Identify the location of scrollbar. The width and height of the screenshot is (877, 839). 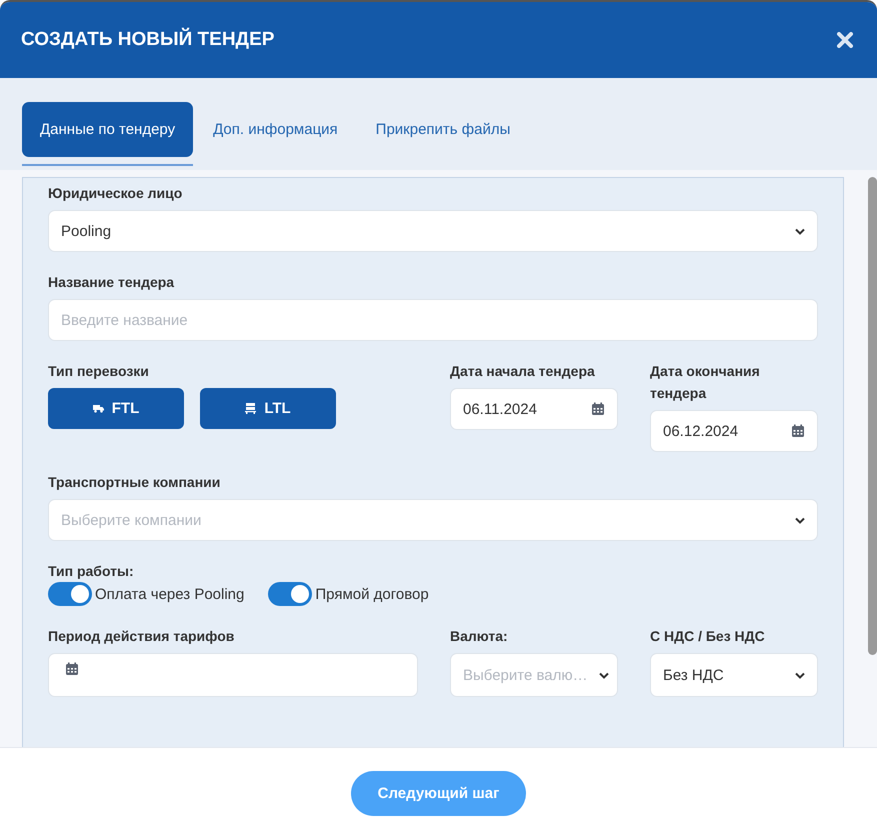
(872, 416).